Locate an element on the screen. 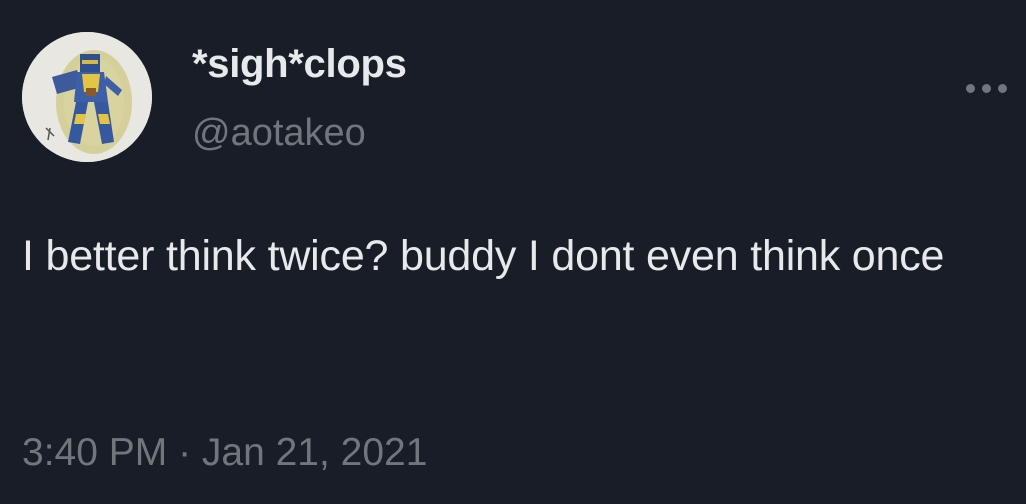  more-options-button is located at coordinates (986, 88).